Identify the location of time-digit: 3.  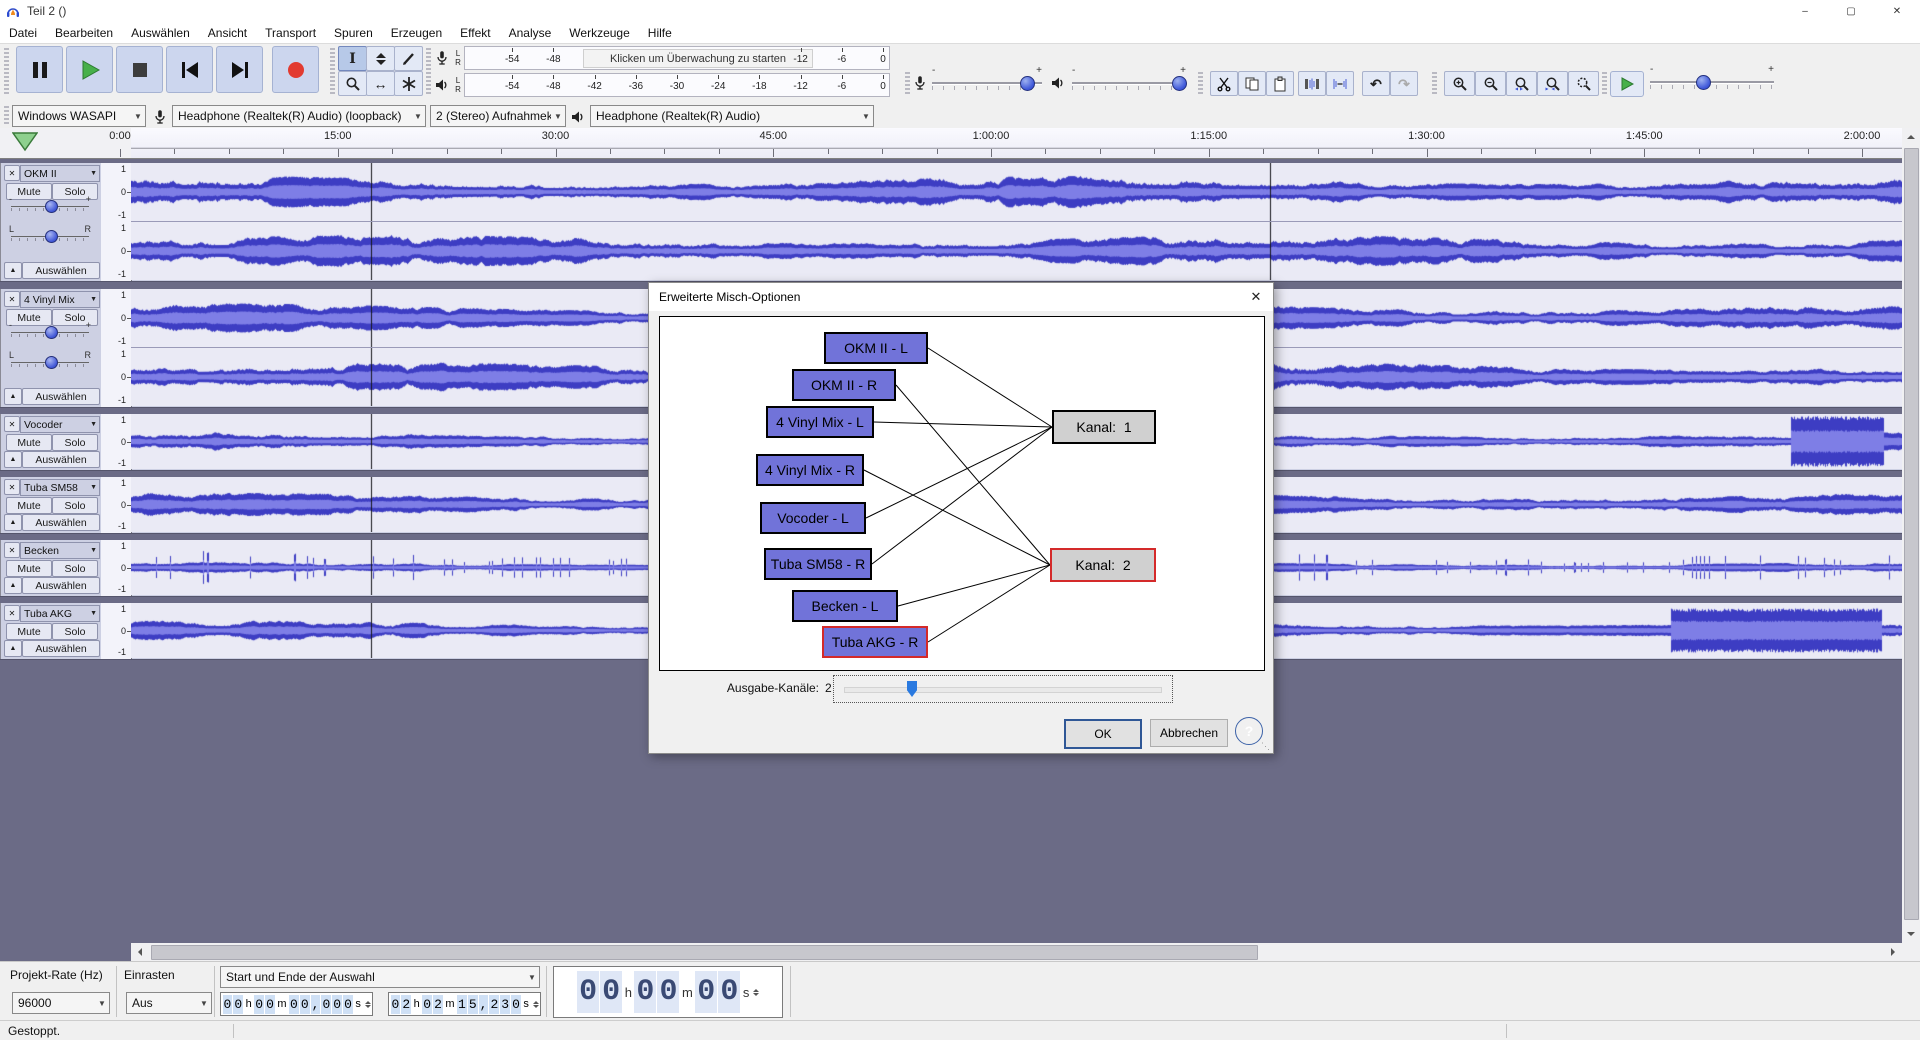
(505, 1004).